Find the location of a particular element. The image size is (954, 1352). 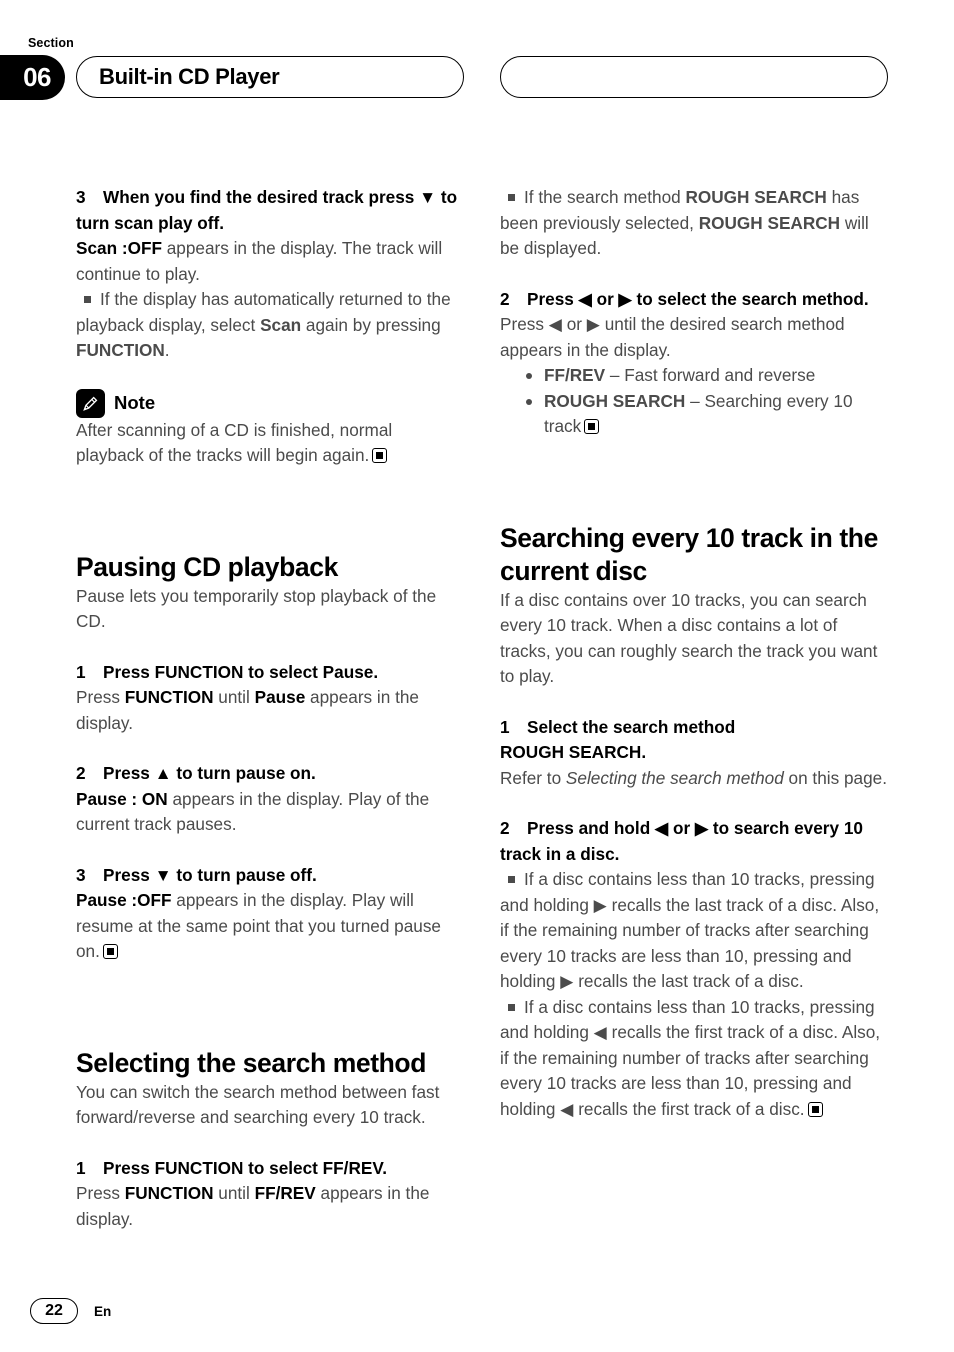

note-bullet-mid: again by pressing is located at coordinates (371, 324).